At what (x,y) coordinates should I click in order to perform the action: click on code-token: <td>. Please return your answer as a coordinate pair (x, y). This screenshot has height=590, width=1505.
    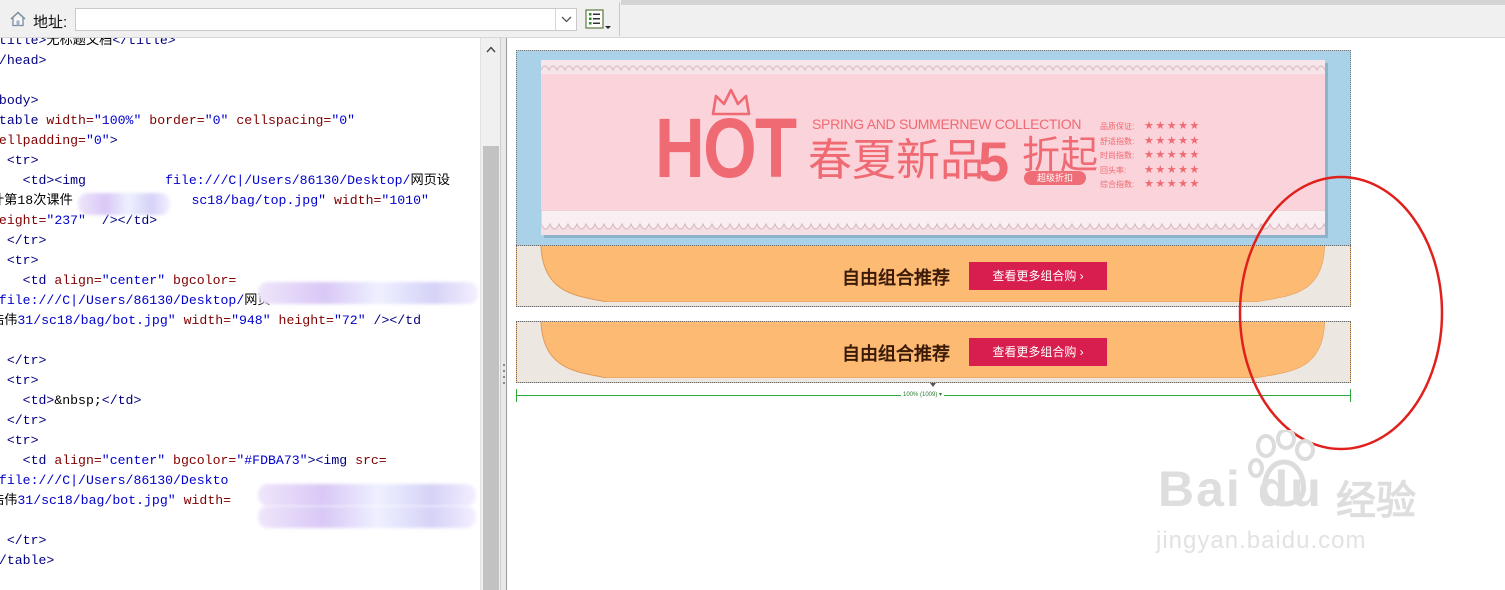
    Looking at the image, I should click on (38, 400).